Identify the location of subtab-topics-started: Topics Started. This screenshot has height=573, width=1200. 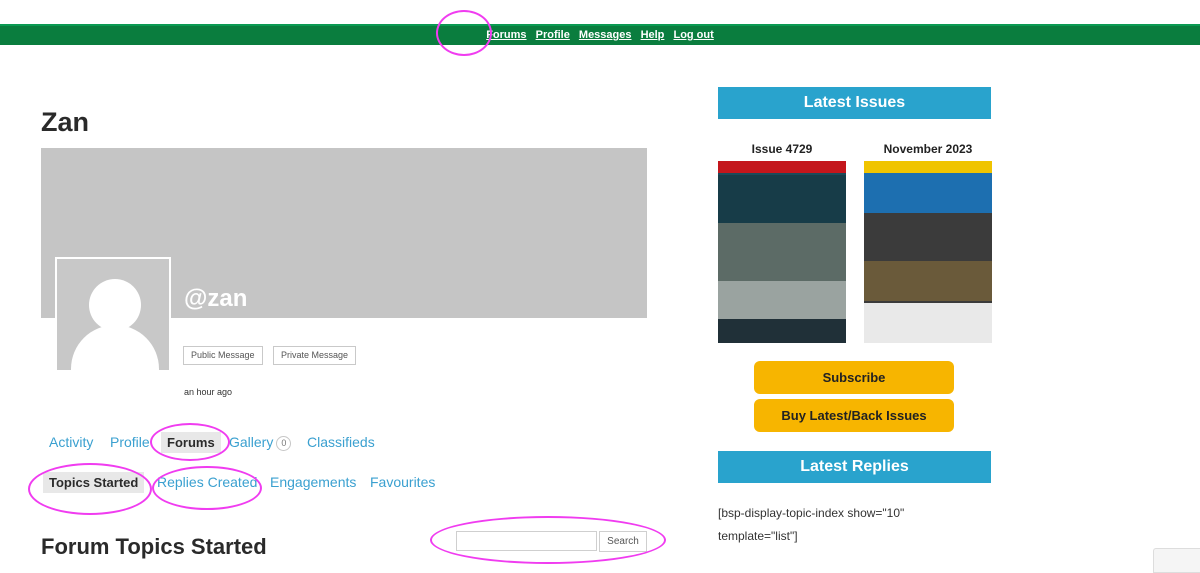
(94, 482).